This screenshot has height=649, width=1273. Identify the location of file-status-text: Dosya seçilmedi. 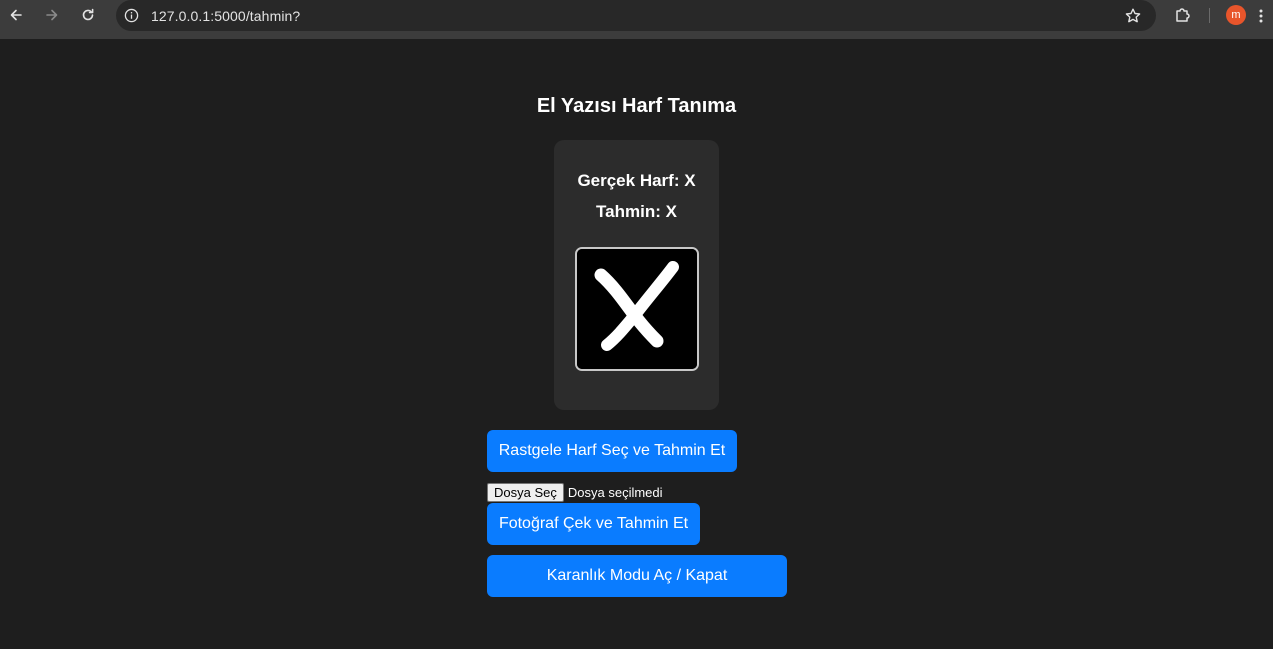
(615, 492).